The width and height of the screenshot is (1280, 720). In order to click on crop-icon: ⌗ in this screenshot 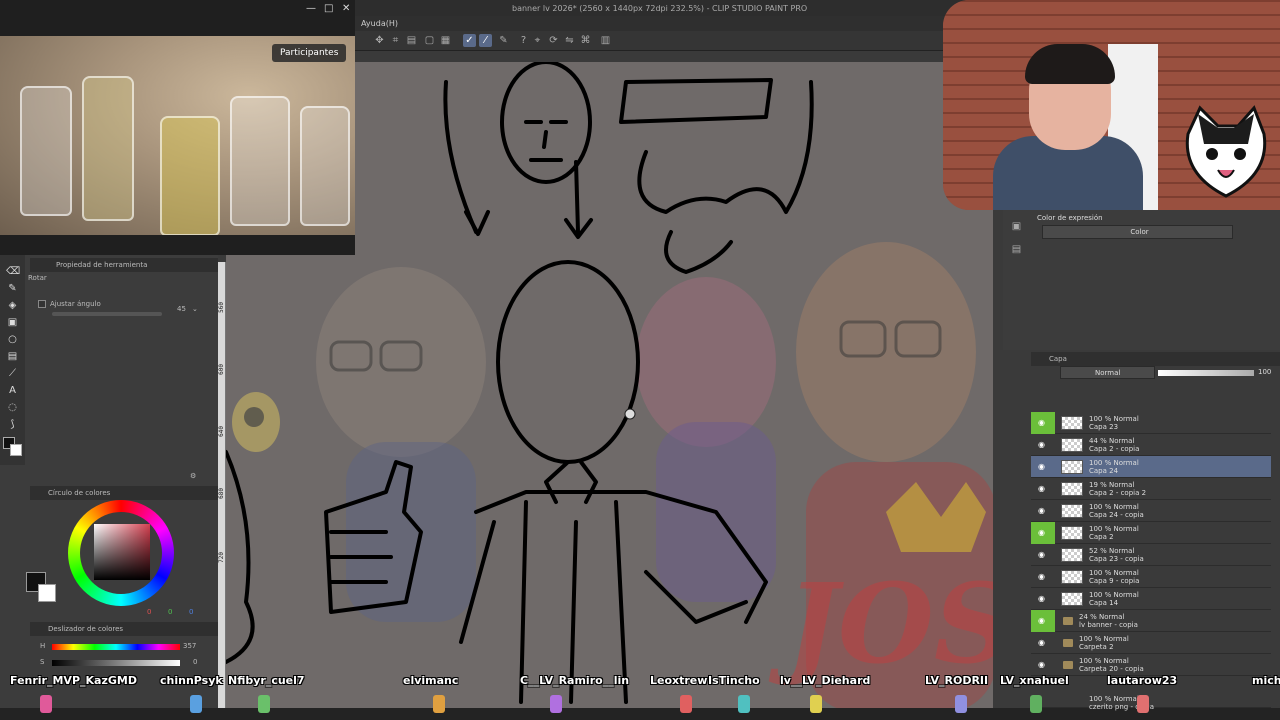, I will do `click(395, 40)`.